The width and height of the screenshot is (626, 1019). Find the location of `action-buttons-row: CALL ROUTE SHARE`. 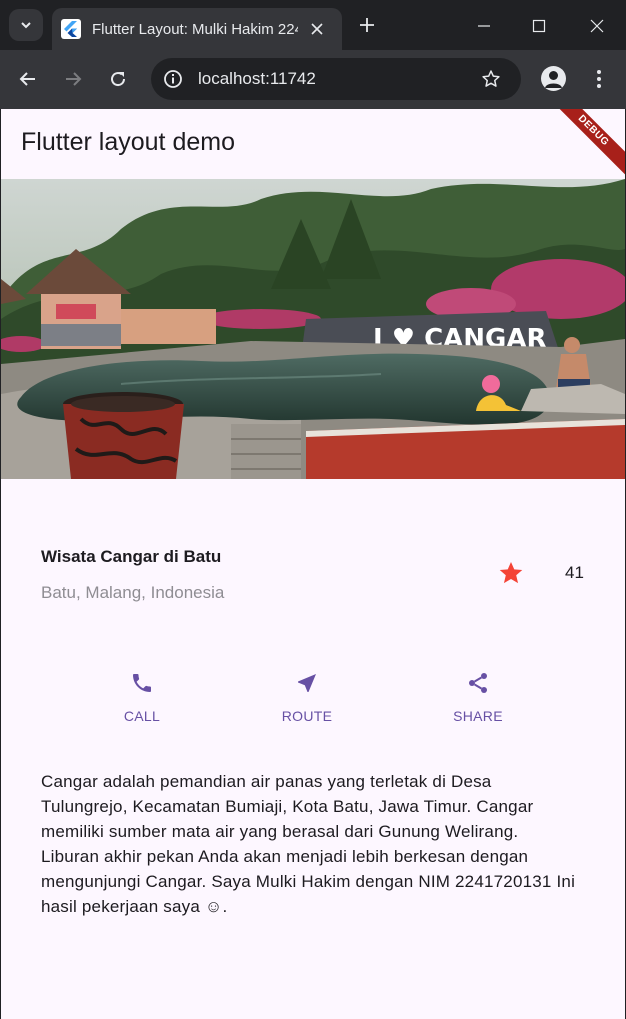

action-buttons-row: CALL ROUTE SHARE is located at coordinates (313, 704).